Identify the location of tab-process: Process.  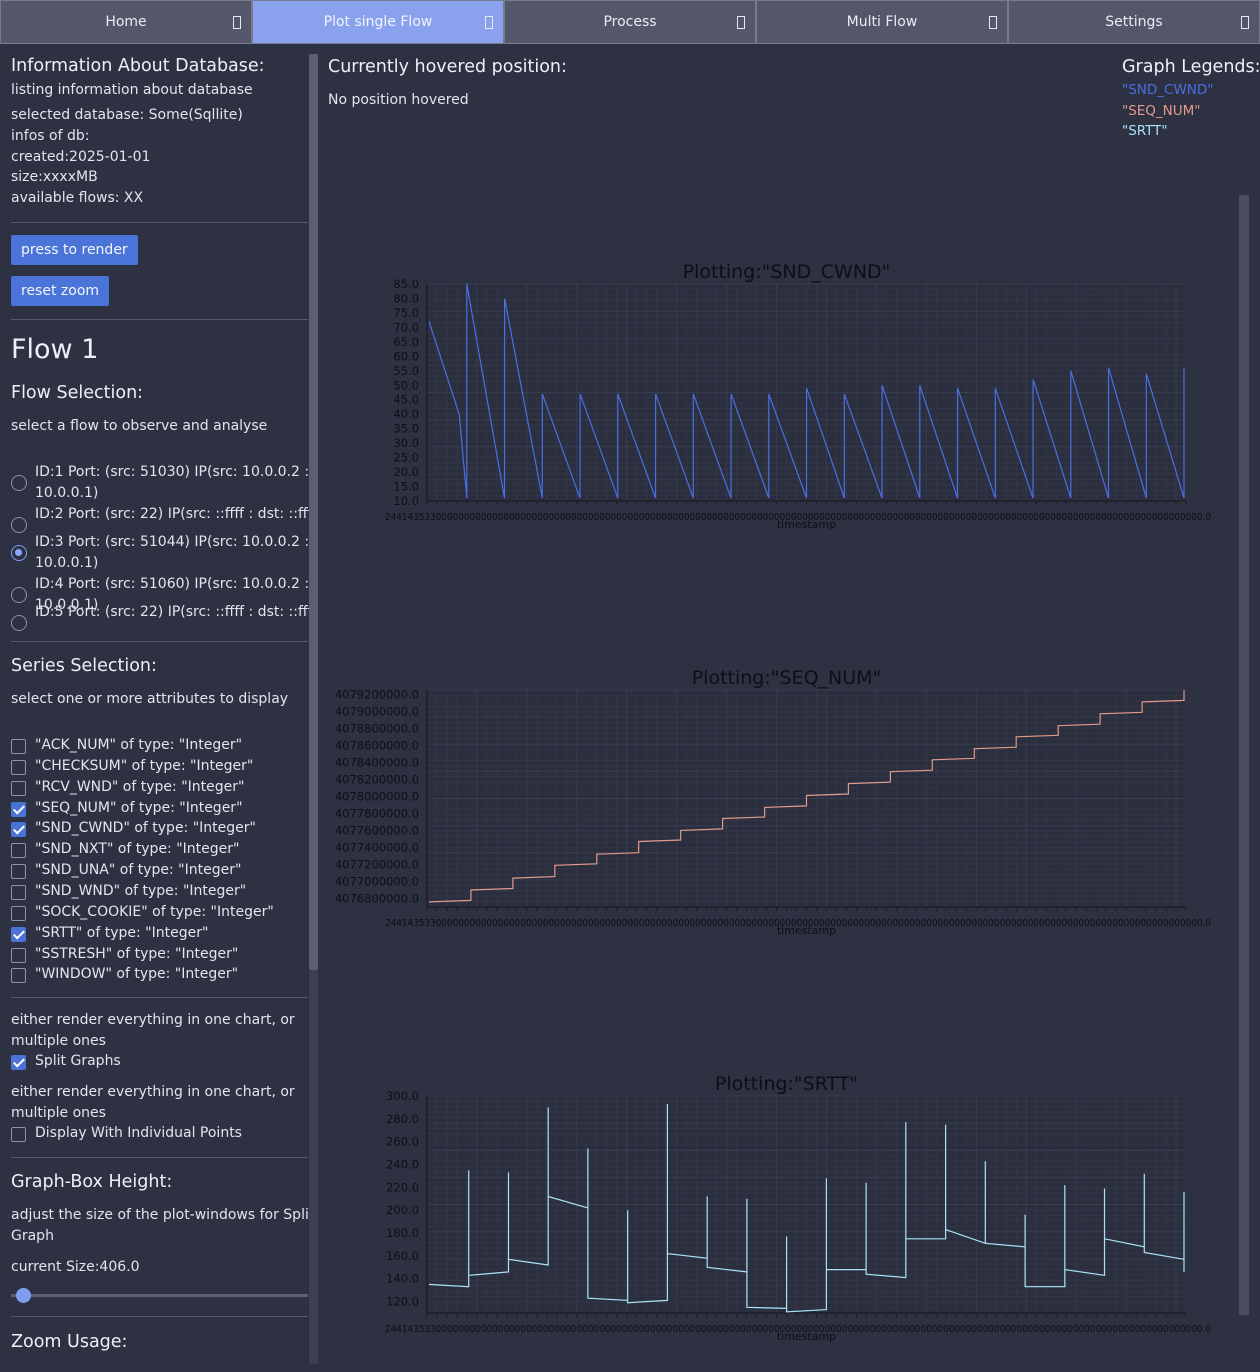
(630, 22).